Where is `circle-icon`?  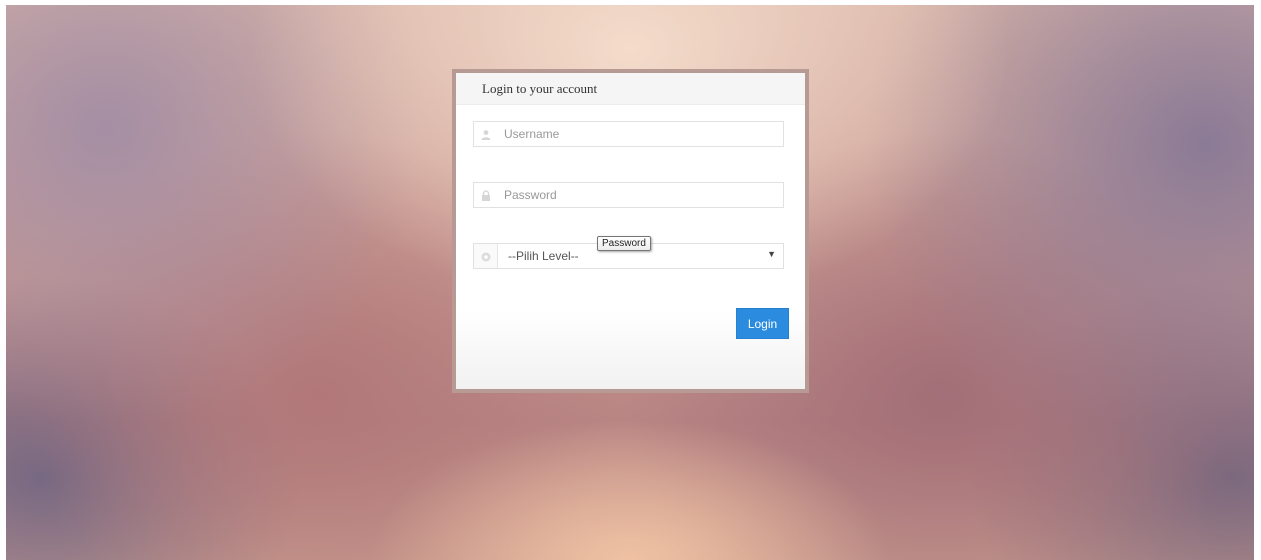
circle-icon is located at coordinates (486, 256).